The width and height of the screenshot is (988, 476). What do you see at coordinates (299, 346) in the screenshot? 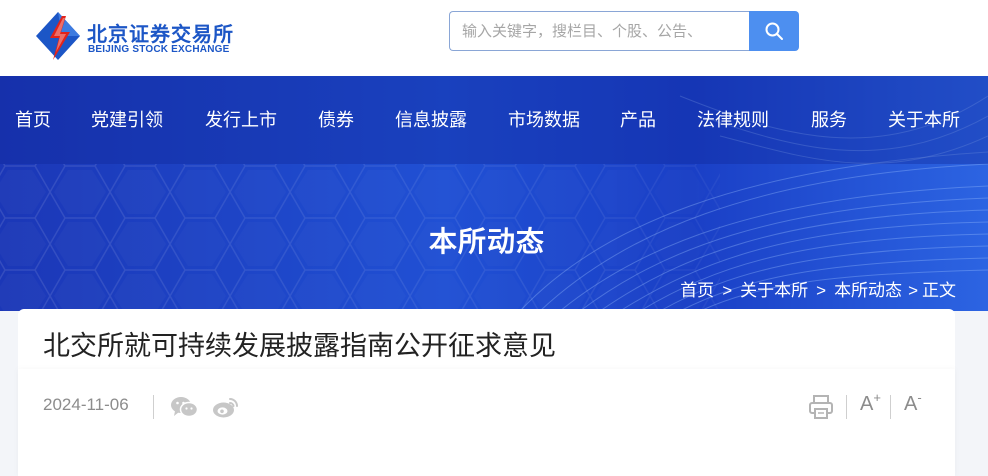
I see `article-title: 北交所就可持续发展披露指南公开征求意见` at bounding box center [299, 346].